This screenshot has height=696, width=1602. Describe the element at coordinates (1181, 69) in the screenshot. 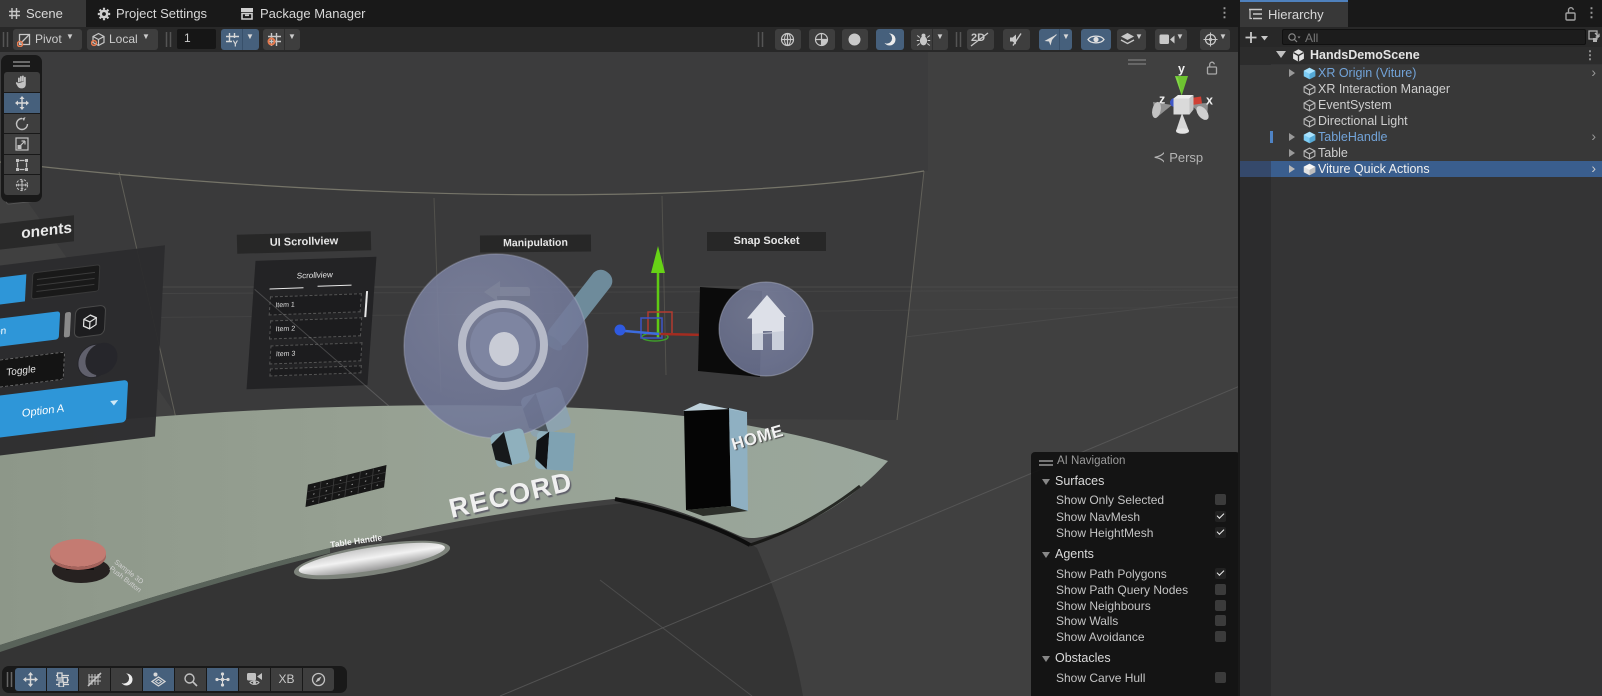

I see `svg-text: y` at that location.